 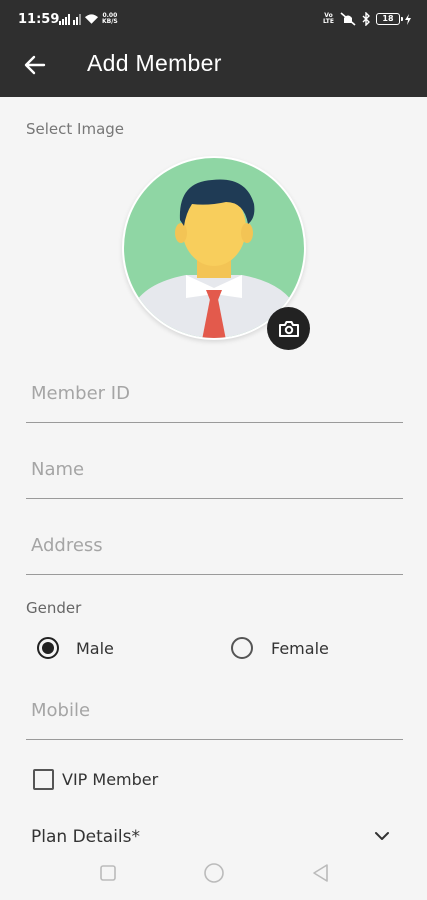 I want to click on status-right-icons: Vo LTE 18, so click(x=367, y=19).